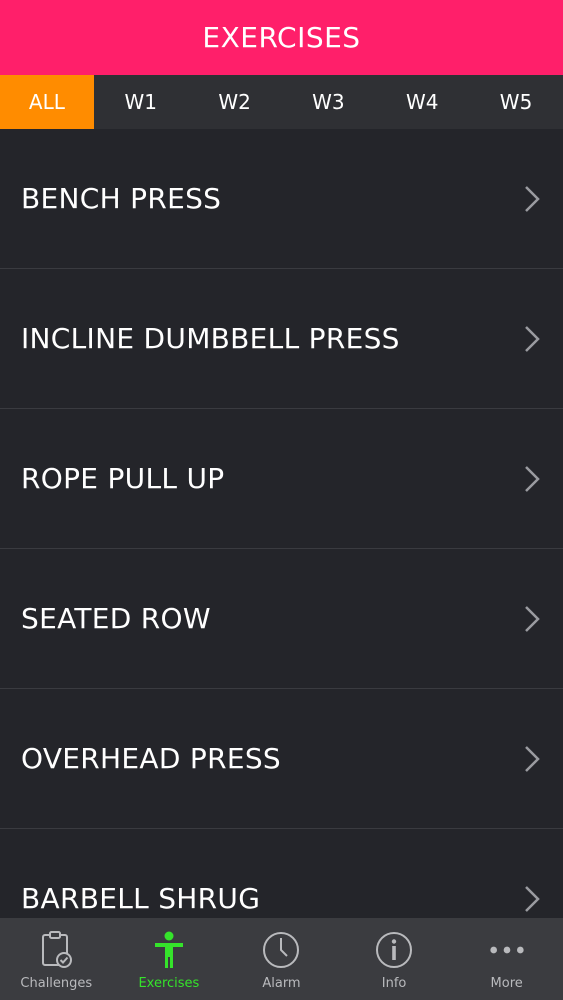 Image resolution: width=563 pixels, height=1000 pixels. I want to click on filter-tab-w5: W5, so click(516, 102).